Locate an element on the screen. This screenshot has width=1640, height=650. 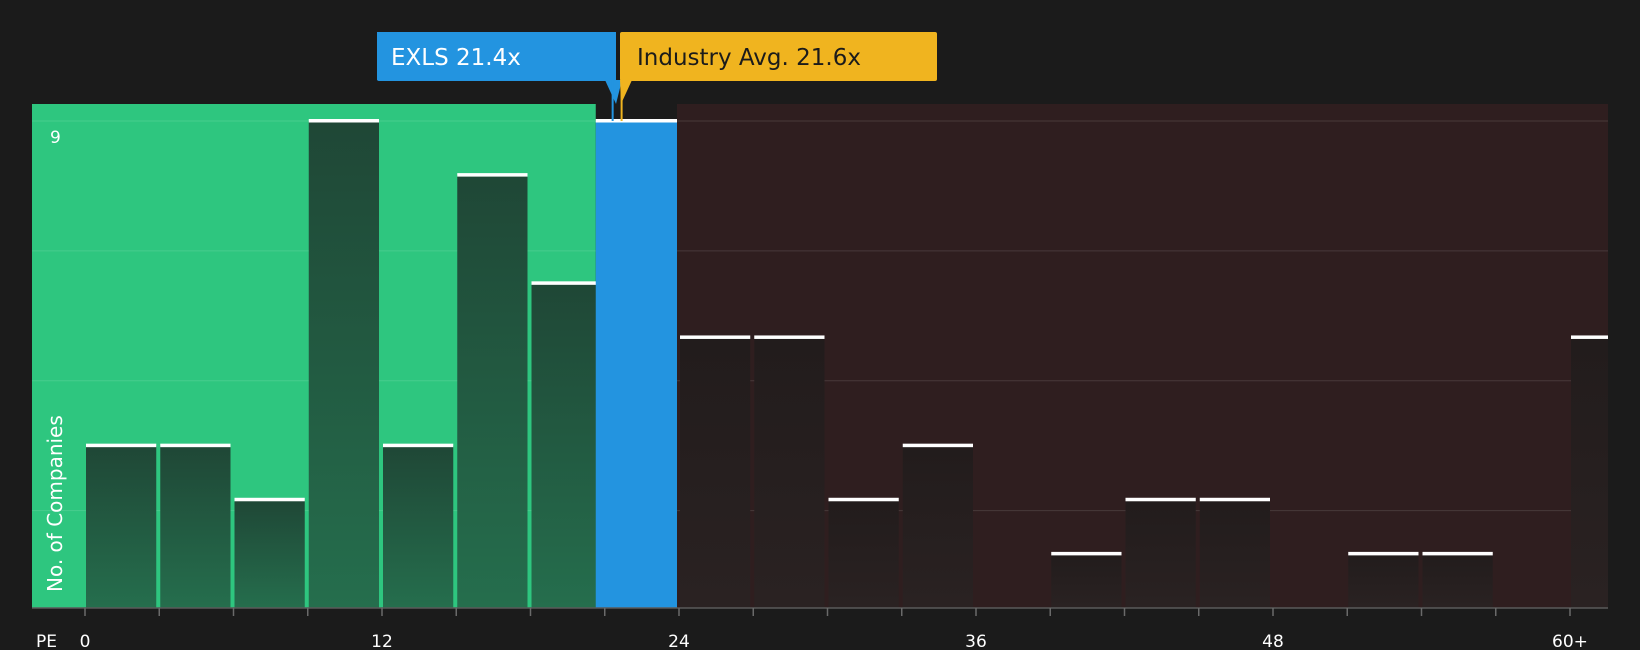
tick-label-48: 48 is located at coordinates (1273, 641).